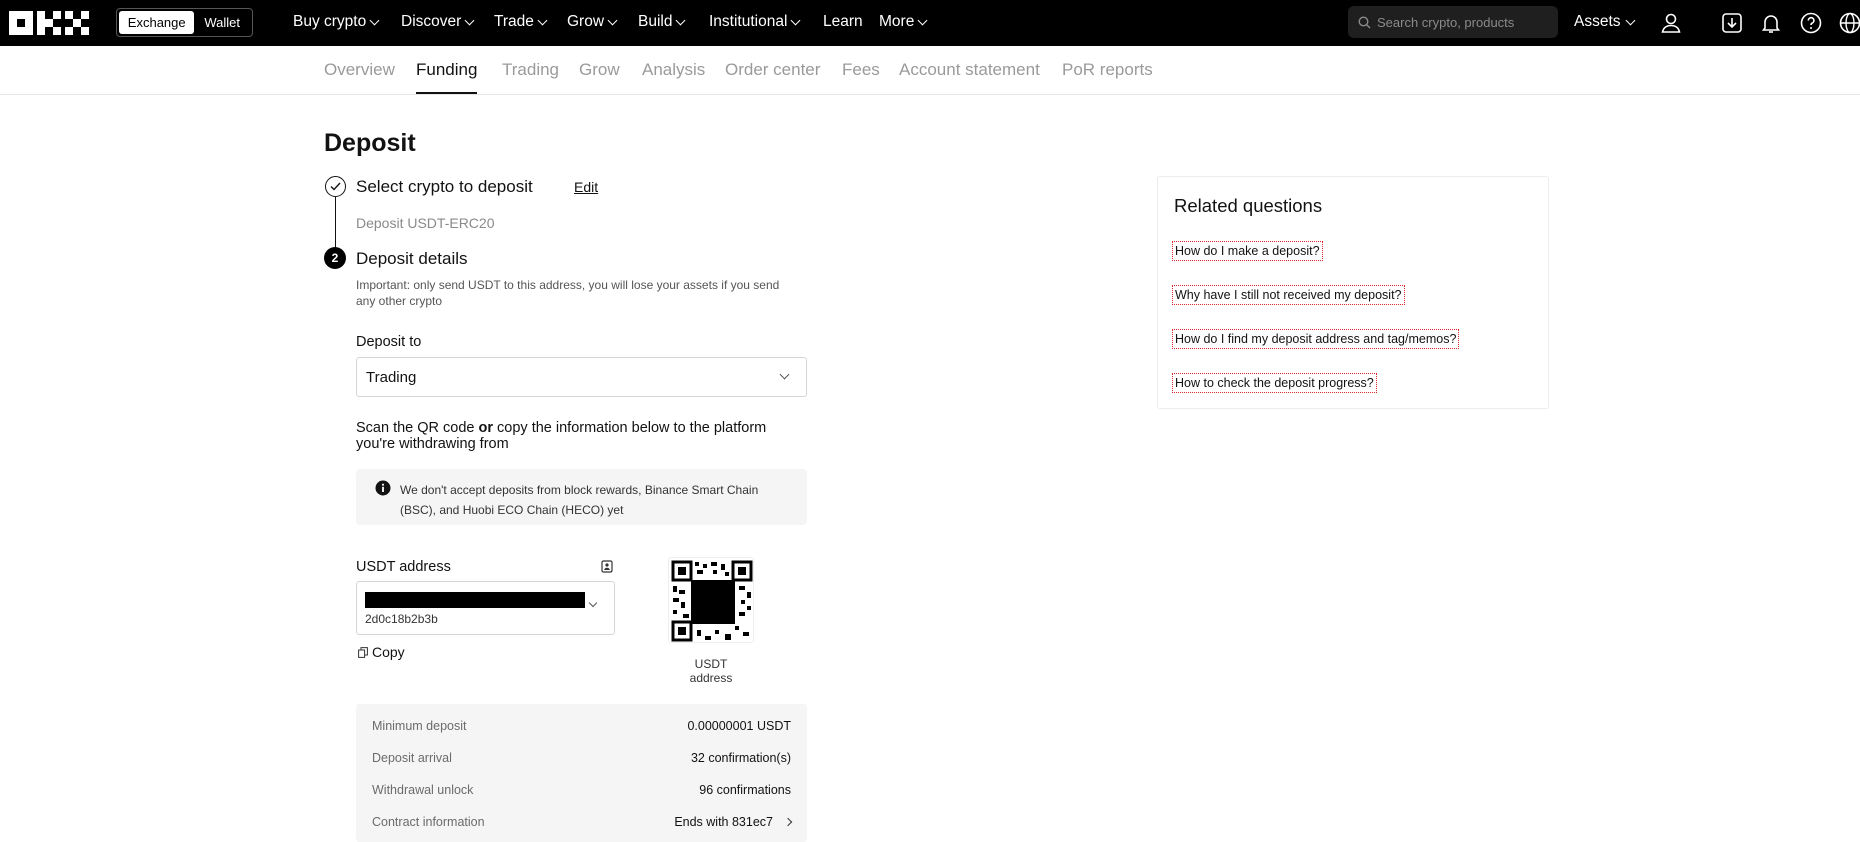 Image resolution: width=1860 pixels, height=842 pixels. Describe the element at coordinates (897, 21) in the screenshot. I see `nav-label: More` at that location.